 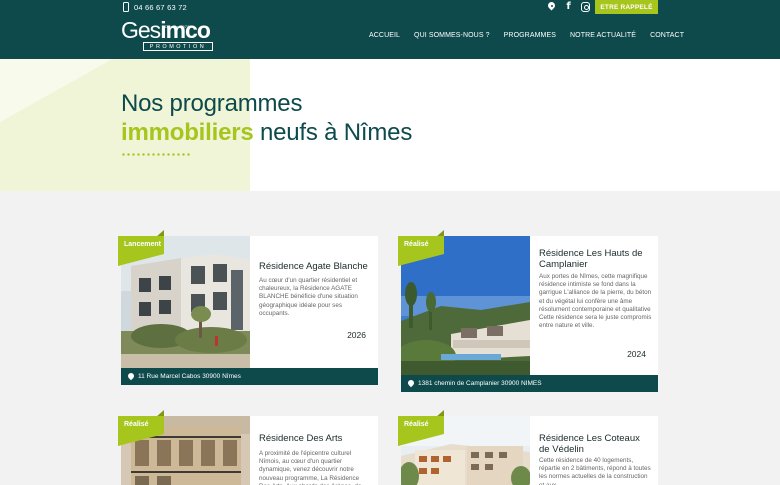 I want to click on nav-actualite: NOTRE ACTUALITÉ, so click(x=603, y=35).